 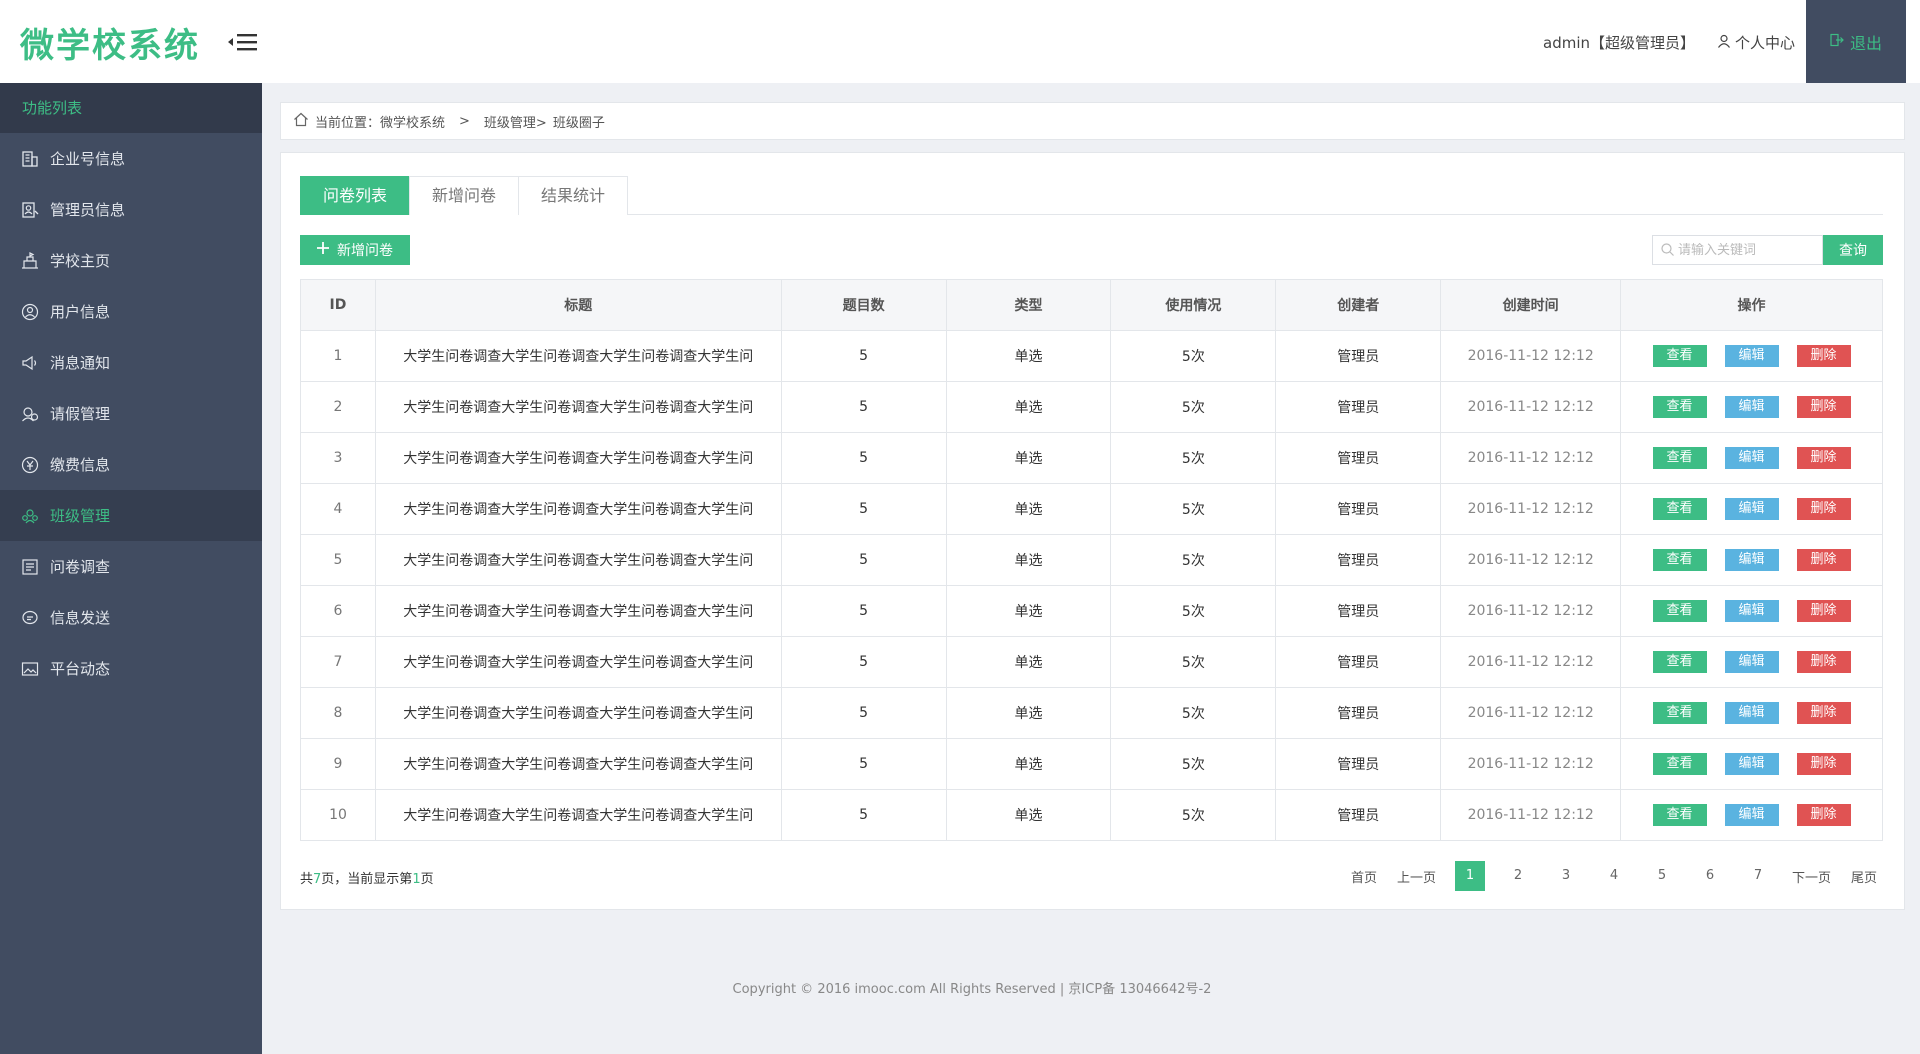 I want to click on page-button: 7, so click(x=1758, y=876).